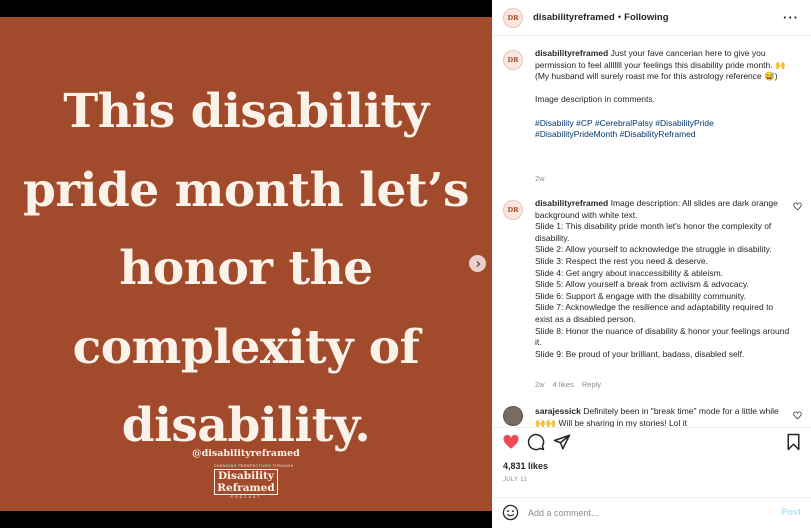 This screenshot has width=811, height=528. Describe the element at coordinates (510, 512) in the screenshot. I see `emoji-icon` at that location.